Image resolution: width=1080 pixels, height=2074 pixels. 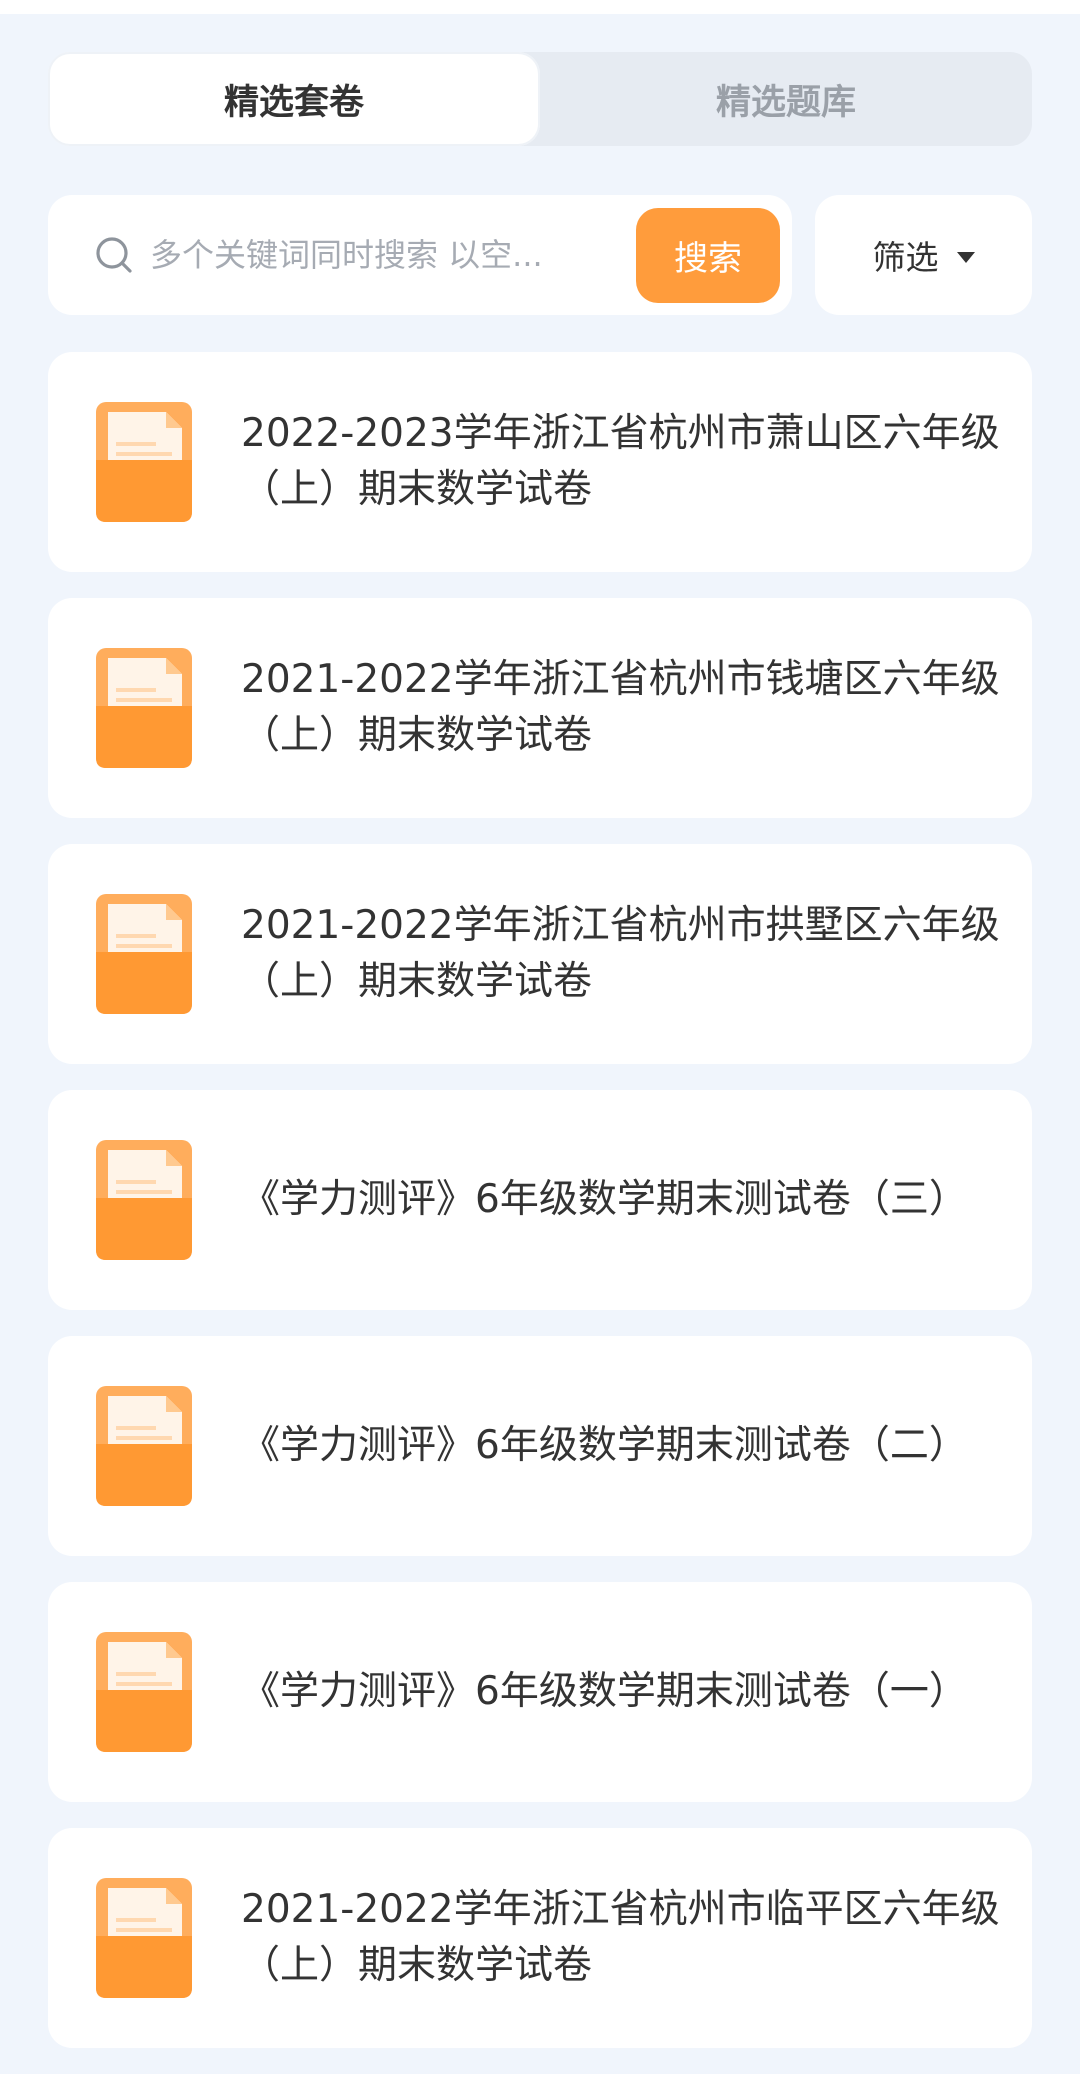 I want to click on filter-label: 筛选, so click(x=905, y=257).